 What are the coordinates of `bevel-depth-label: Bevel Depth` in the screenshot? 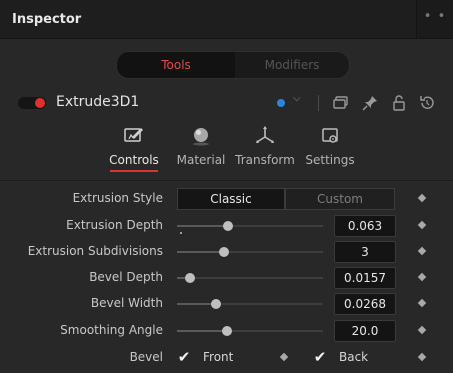 It's located at (126, 277).